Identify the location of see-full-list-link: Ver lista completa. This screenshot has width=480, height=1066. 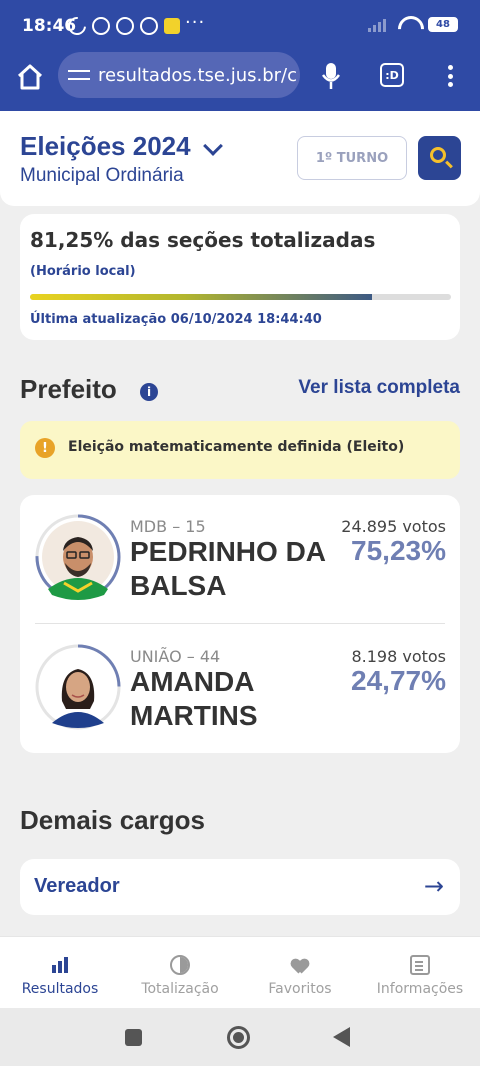
(379, 388).